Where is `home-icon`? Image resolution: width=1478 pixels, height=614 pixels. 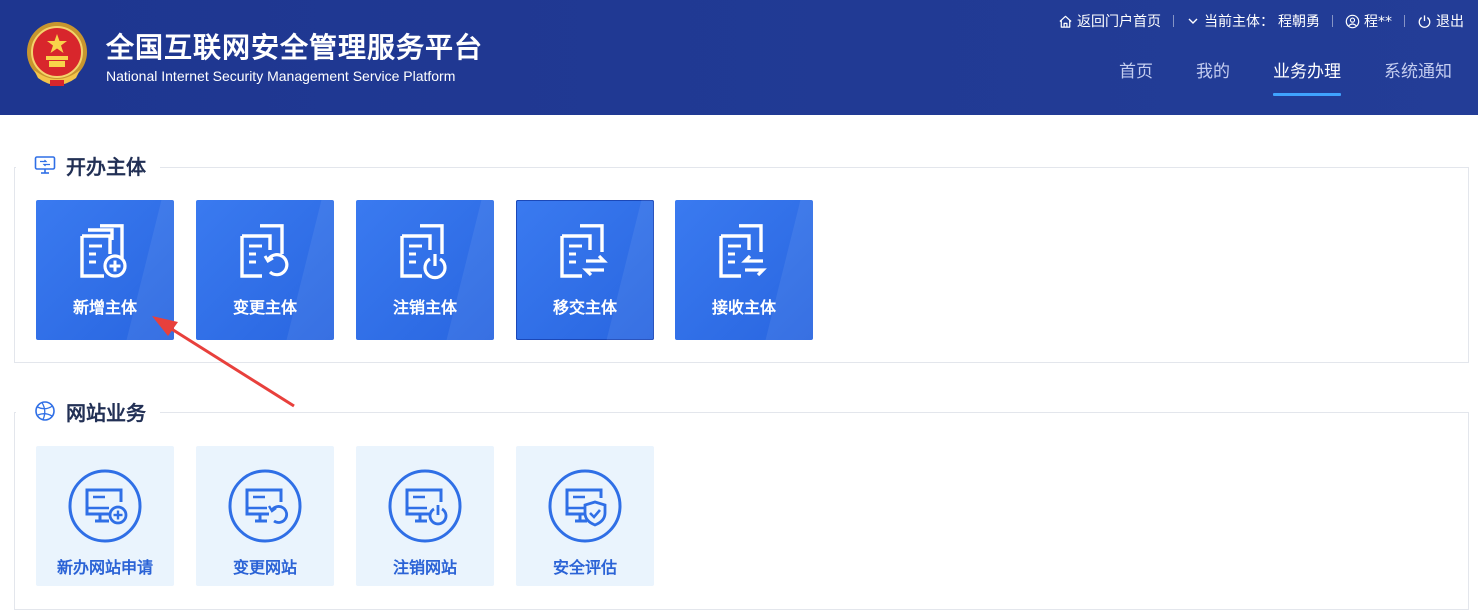
home-icon is located at coordinates (1065, 21).